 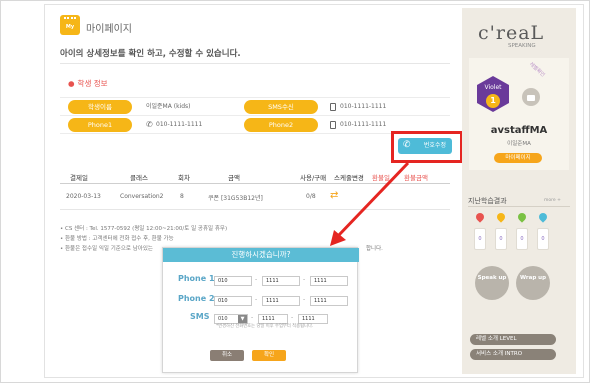 What do you see at coordinates (518, 158) in the screenshot?
I see `mypage-button: 마이페이지` at bounding box center [518, 158].